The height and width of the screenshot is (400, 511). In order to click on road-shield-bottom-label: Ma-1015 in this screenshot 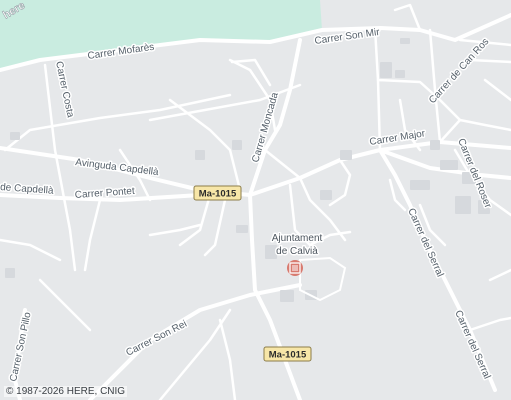, I will do `click(288, 355)`.